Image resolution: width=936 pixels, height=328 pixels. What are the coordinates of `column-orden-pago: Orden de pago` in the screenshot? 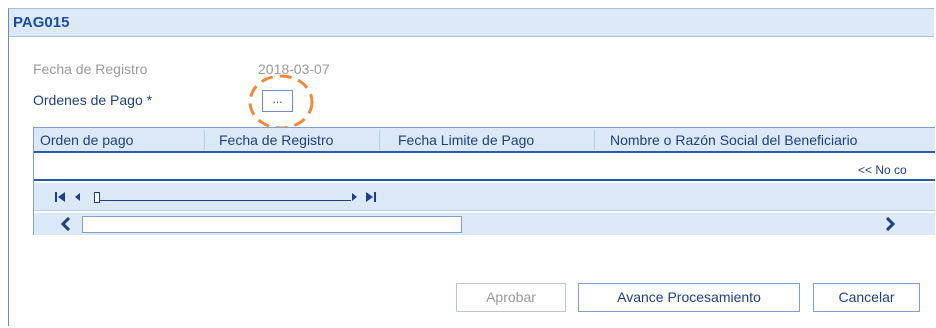 It's located at (86, 140).